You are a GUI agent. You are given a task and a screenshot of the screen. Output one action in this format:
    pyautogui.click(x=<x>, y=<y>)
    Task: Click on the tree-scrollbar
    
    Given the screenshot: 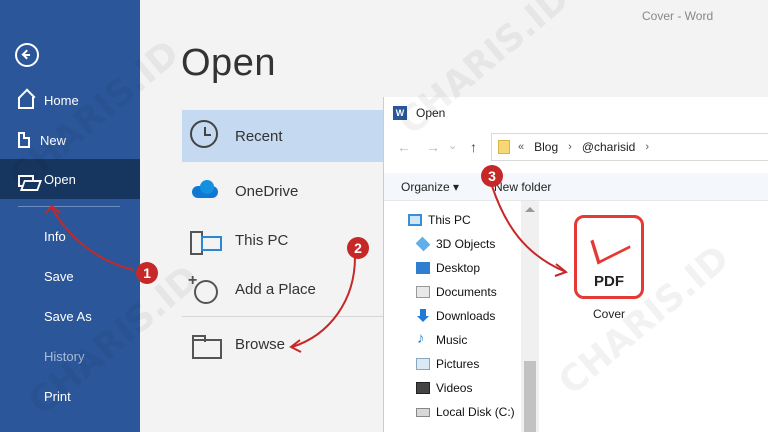 What is the action you would take?
    pyautogui.click(x=530, y=316)
    